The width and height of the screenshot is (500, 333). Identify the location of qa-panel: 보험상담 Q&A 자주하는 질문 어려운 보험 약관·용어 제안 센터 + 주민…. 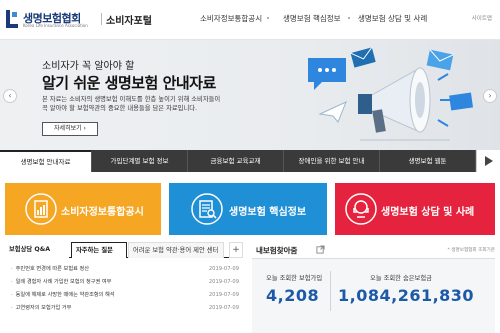
(124, 287).